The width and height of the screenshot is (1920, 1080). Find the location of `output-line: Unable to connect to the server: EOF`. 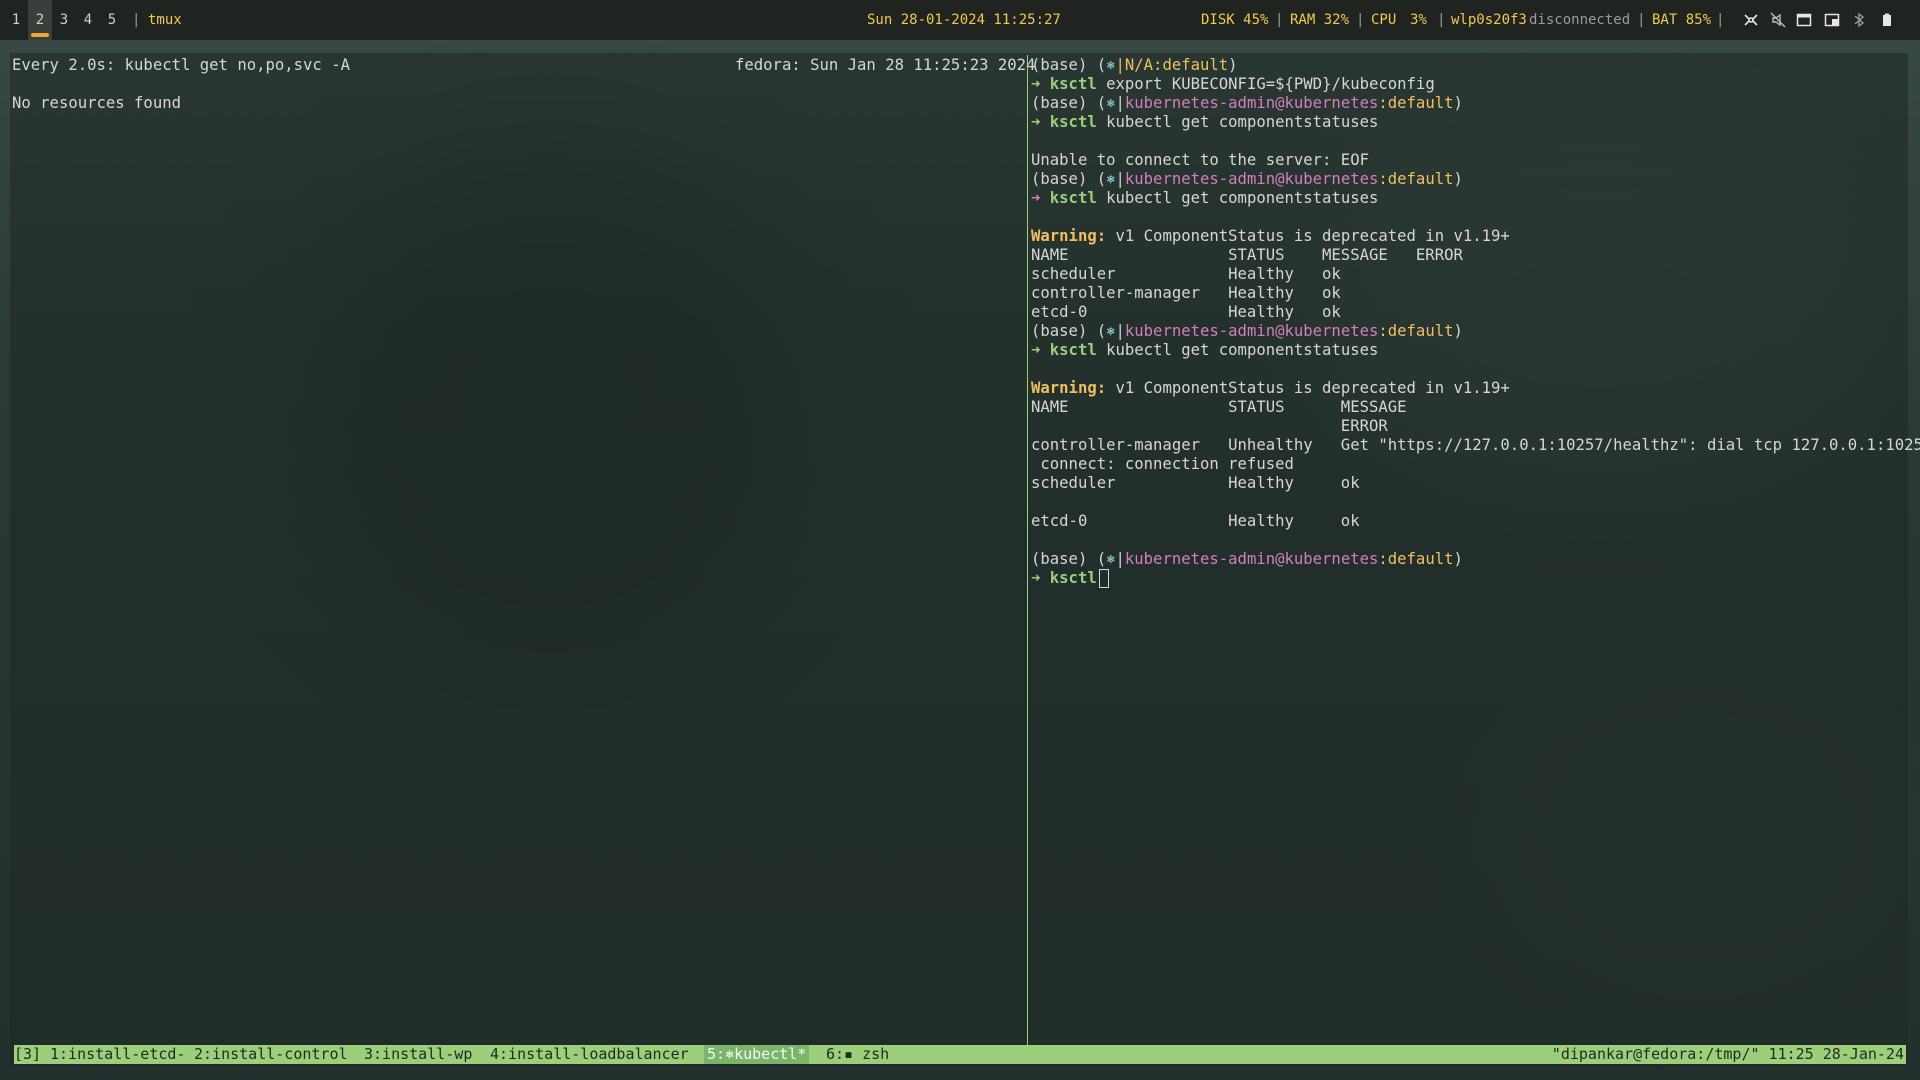

output-line: Unable to connect to the server: EOF is located at coordinates (1200, 160).